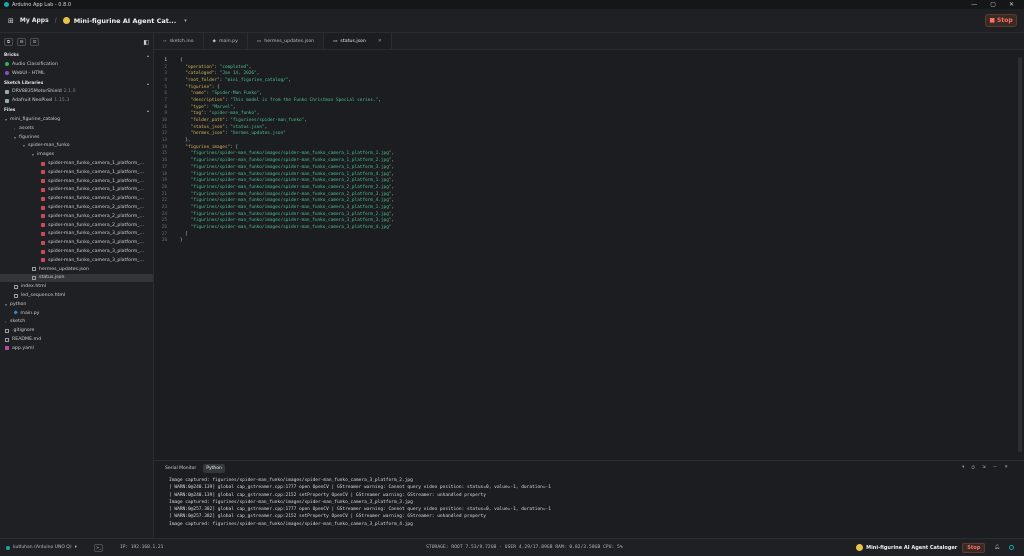  I want to click on app-title-dropdown: Mini-figurine AI Agent Cat... ▾, so click(124, 21).